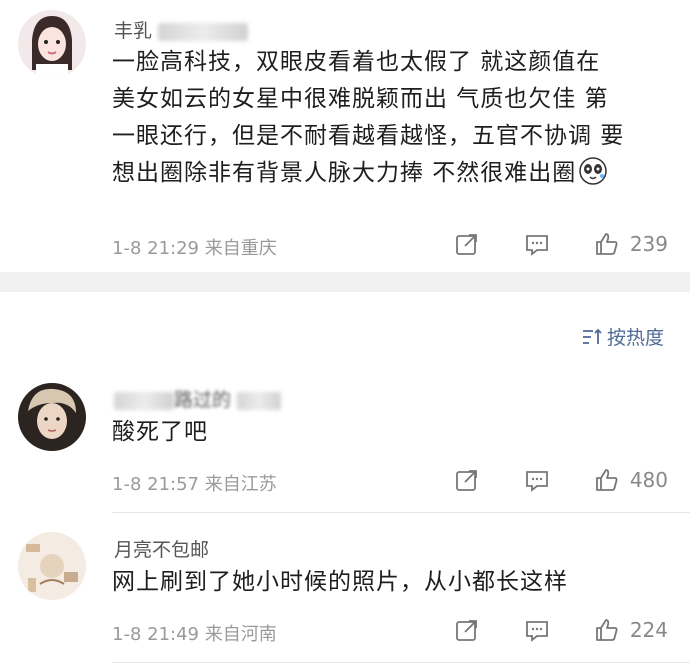 The image size is (690, 670). I want to click on like-count: 224, so click(648, 630).